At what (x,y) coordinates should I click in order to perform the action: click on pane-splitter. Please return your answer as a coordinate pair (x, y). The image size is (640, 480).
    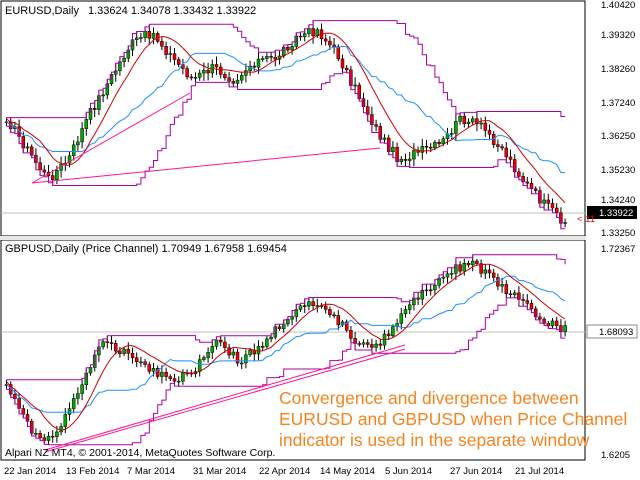
    Looking at the image, I should click on (293, 238).